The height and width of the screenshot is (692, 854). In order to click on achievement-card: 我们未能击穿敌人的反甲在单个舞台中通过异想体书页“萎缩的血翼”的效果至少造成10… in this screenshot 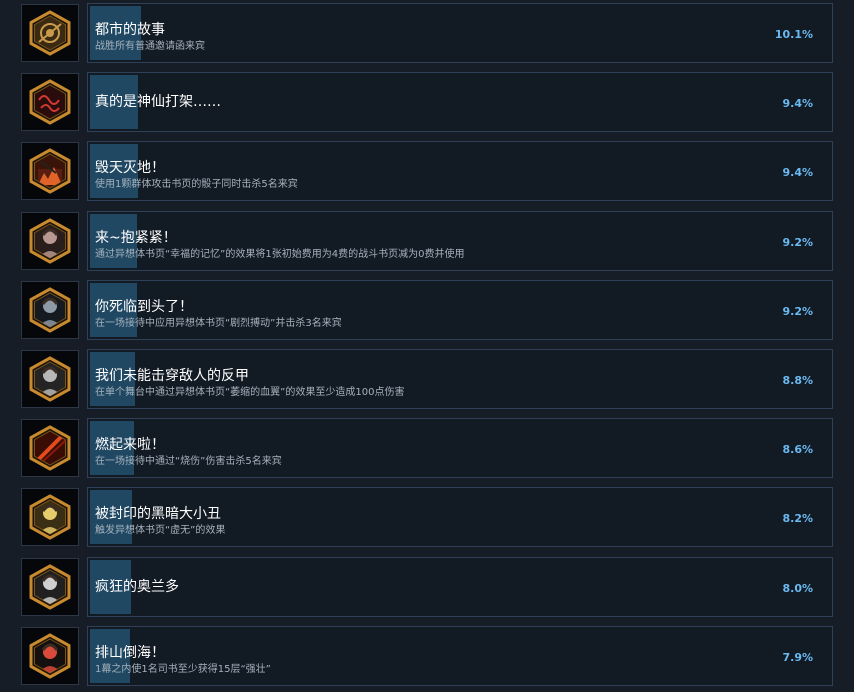, I will do `click(460, 379)`.